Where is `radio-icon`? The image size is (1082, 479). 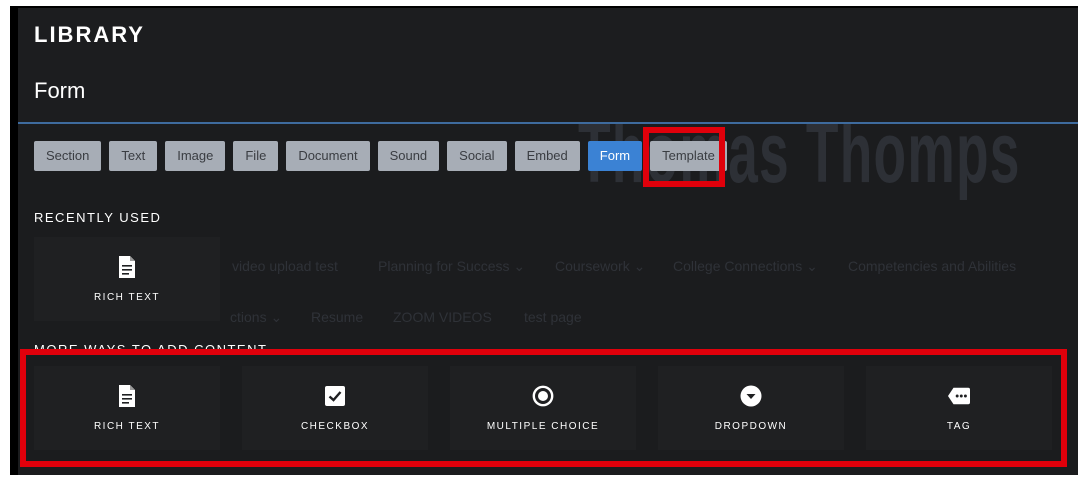 radio-icon is located at coordinates (543, 396).